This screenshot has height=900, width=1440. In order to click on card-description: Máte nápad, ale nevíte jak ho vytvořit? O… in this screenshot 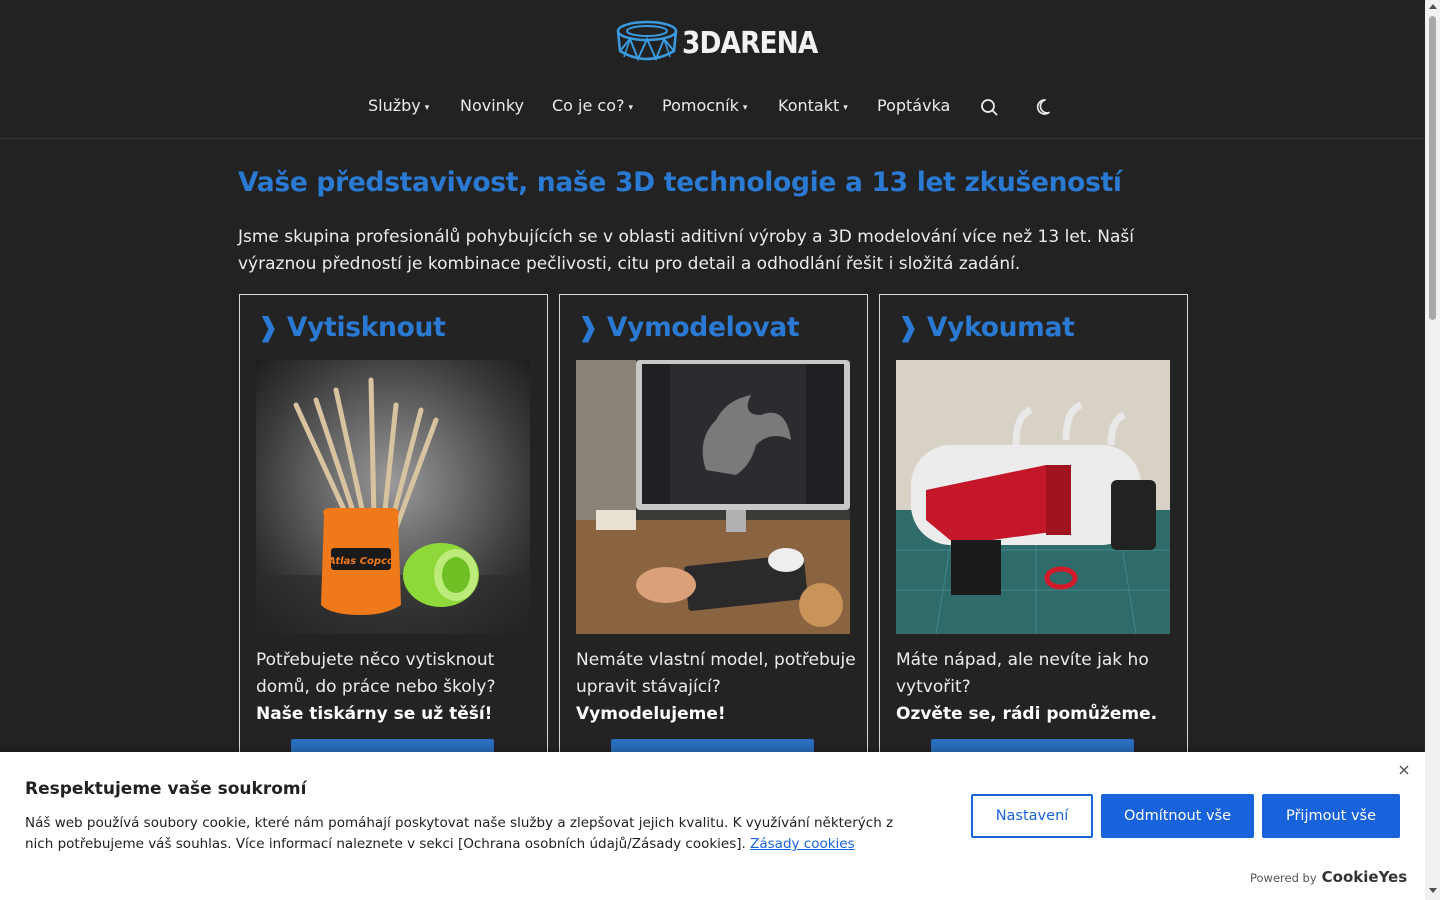, I will do `click(1041, 687)`.